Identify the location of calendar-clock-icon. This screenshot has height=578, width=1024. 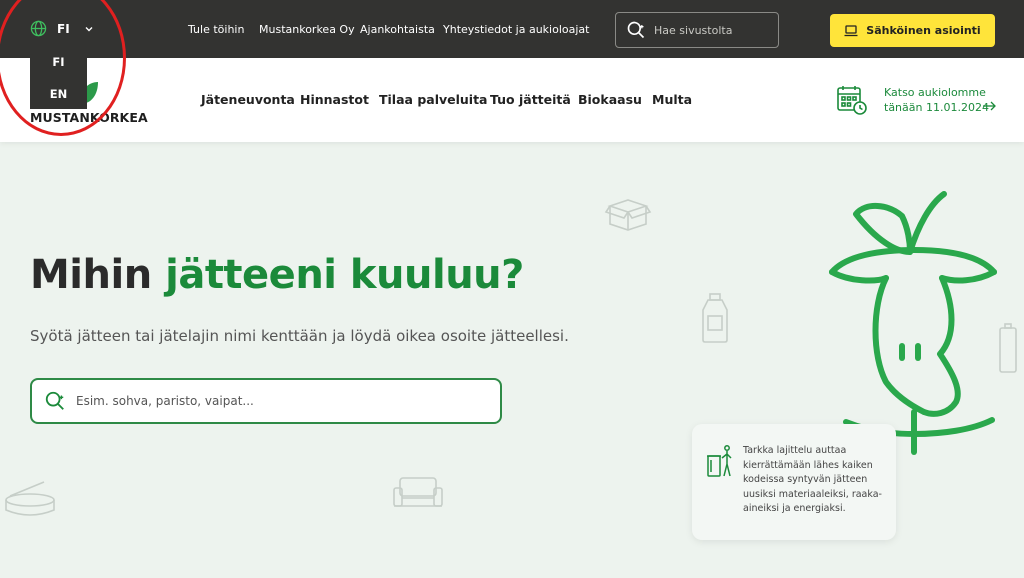
(852, 100).